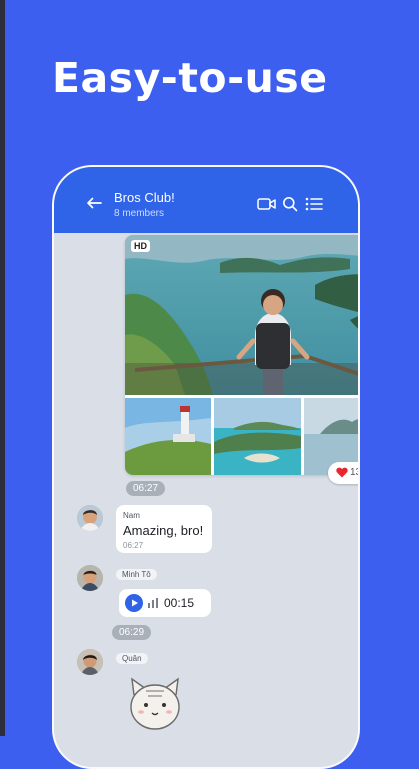  What do you see at coordinates (354, 472) in the screenshot?
I see `reaction-count-label: 13` at bounding box center [354, 472].